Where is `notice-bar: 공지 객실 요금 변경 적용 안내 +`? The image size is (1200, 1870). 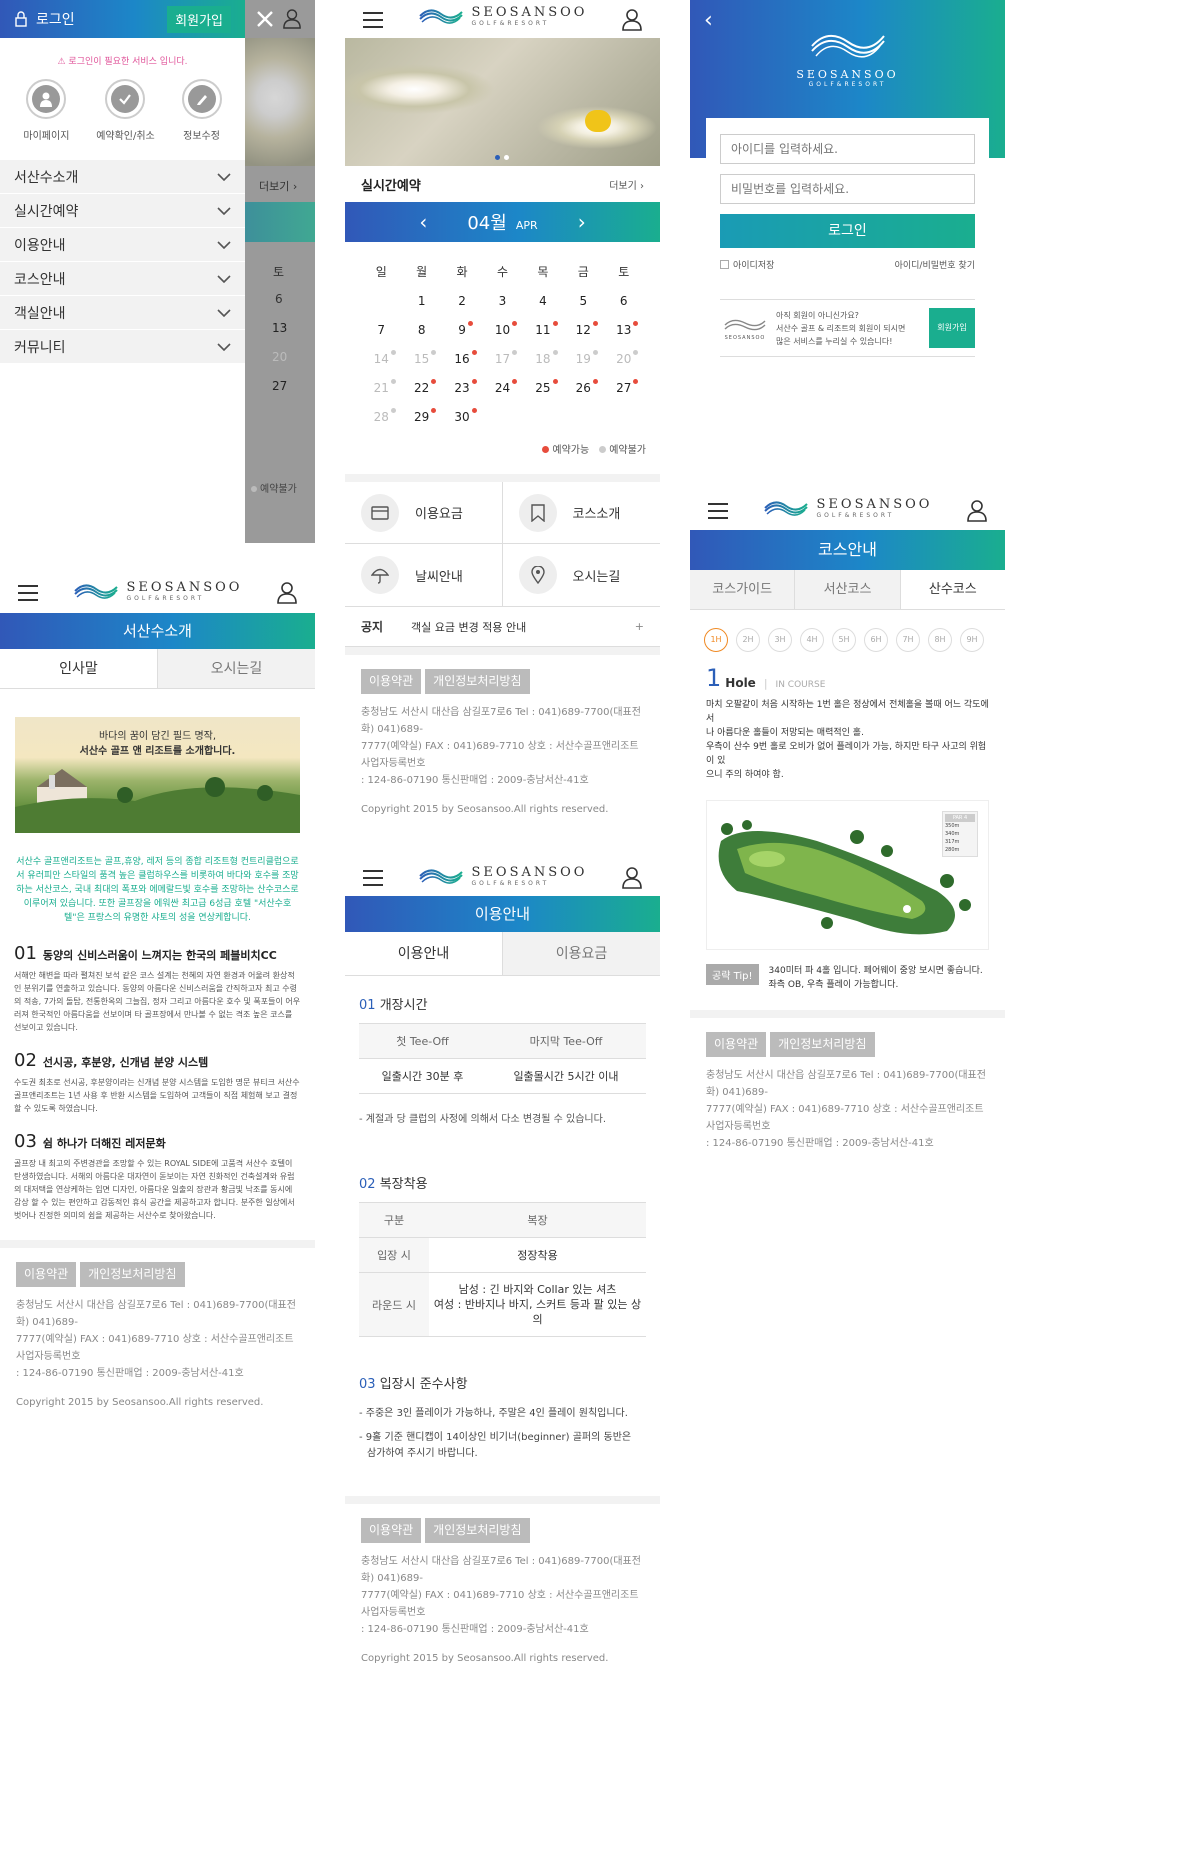
notice-bar: 공지 객실 요금 변경 적용 안내 + is located at coordinates (502, 627).